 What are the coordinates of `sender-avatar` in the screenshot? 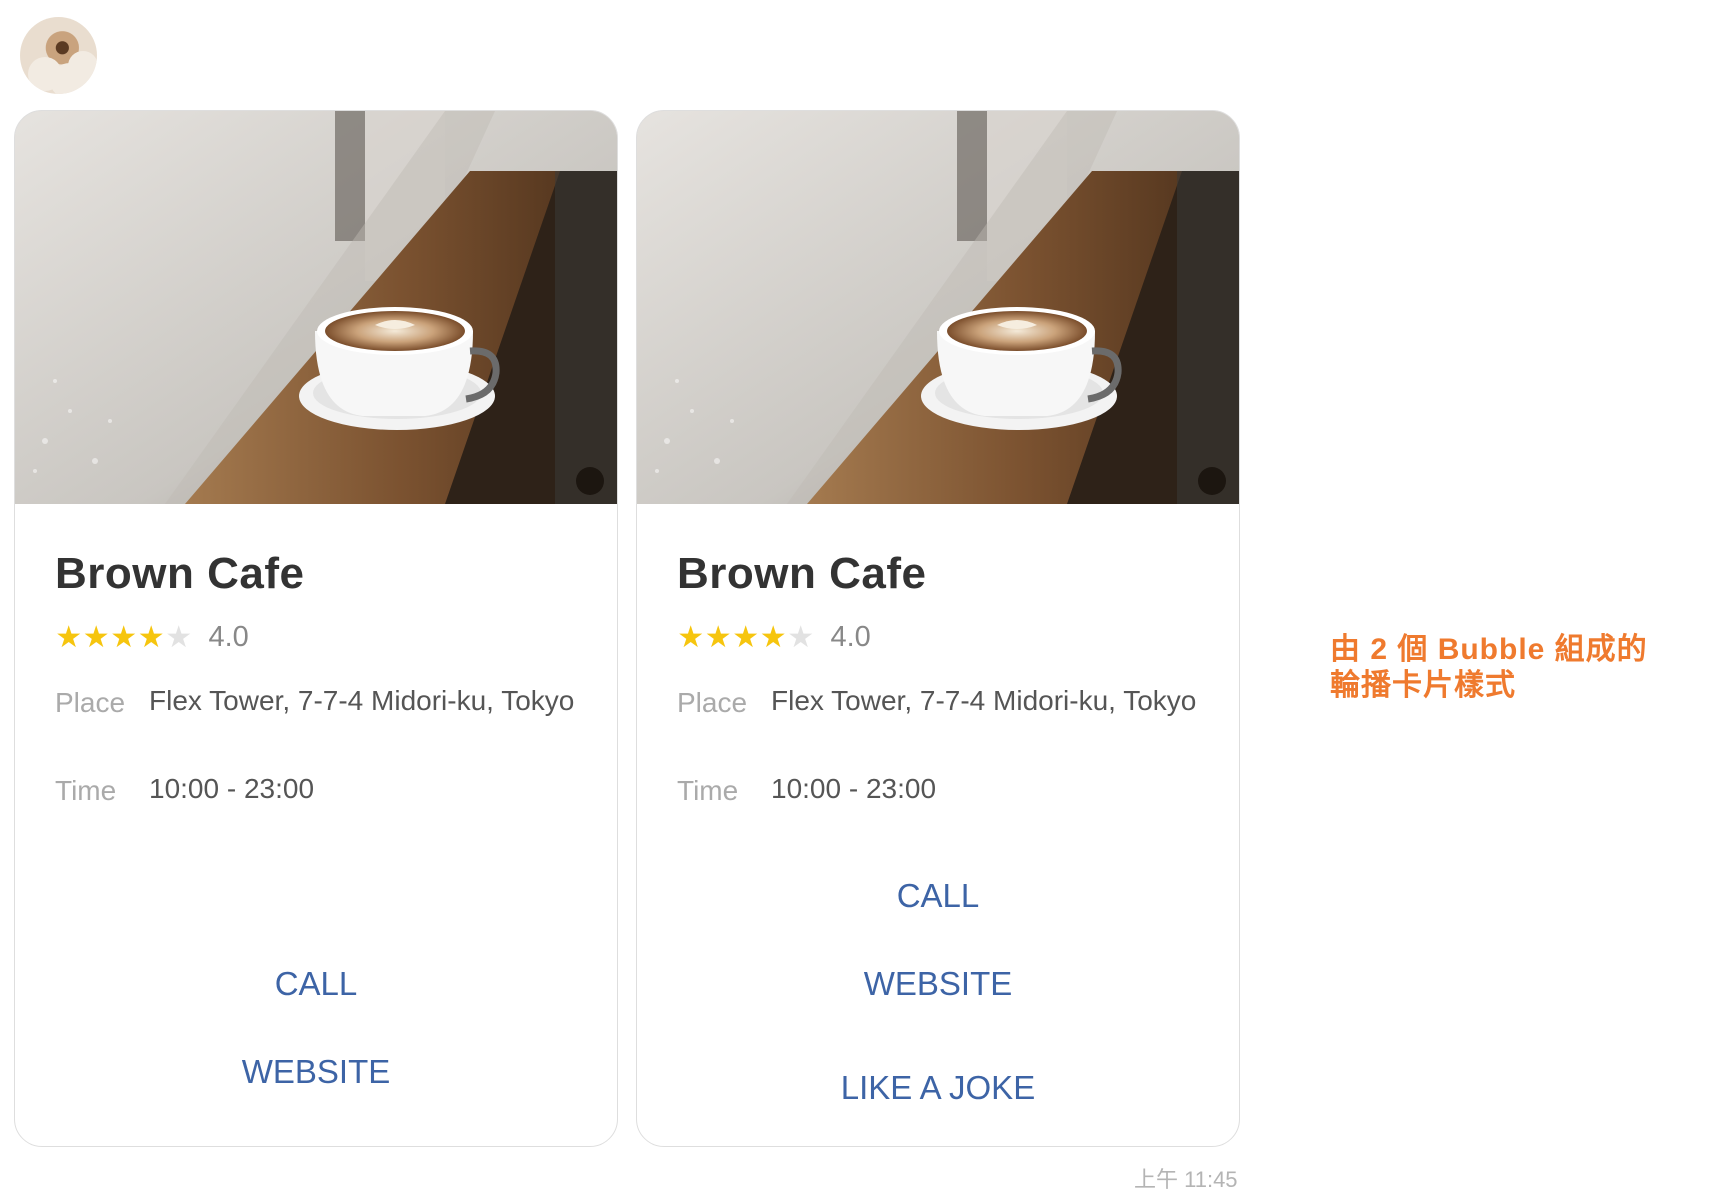 It's located at (58, 55).